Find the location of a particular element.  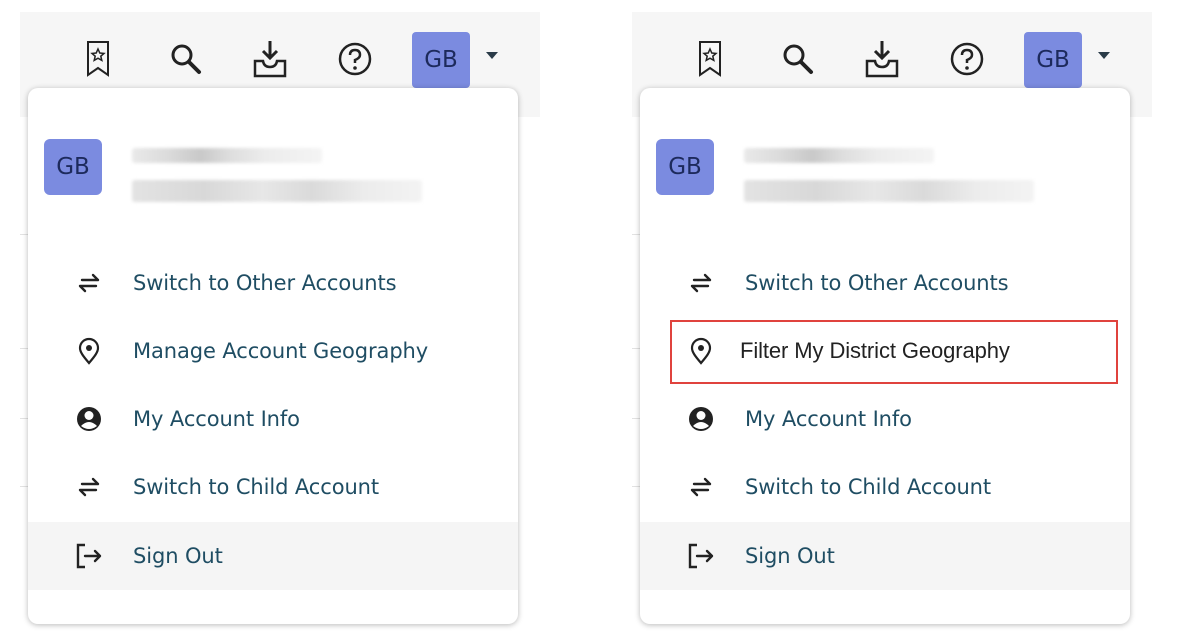

menu-item-manage-geography: Manage Account Geography is located at coordinates (273, 351).